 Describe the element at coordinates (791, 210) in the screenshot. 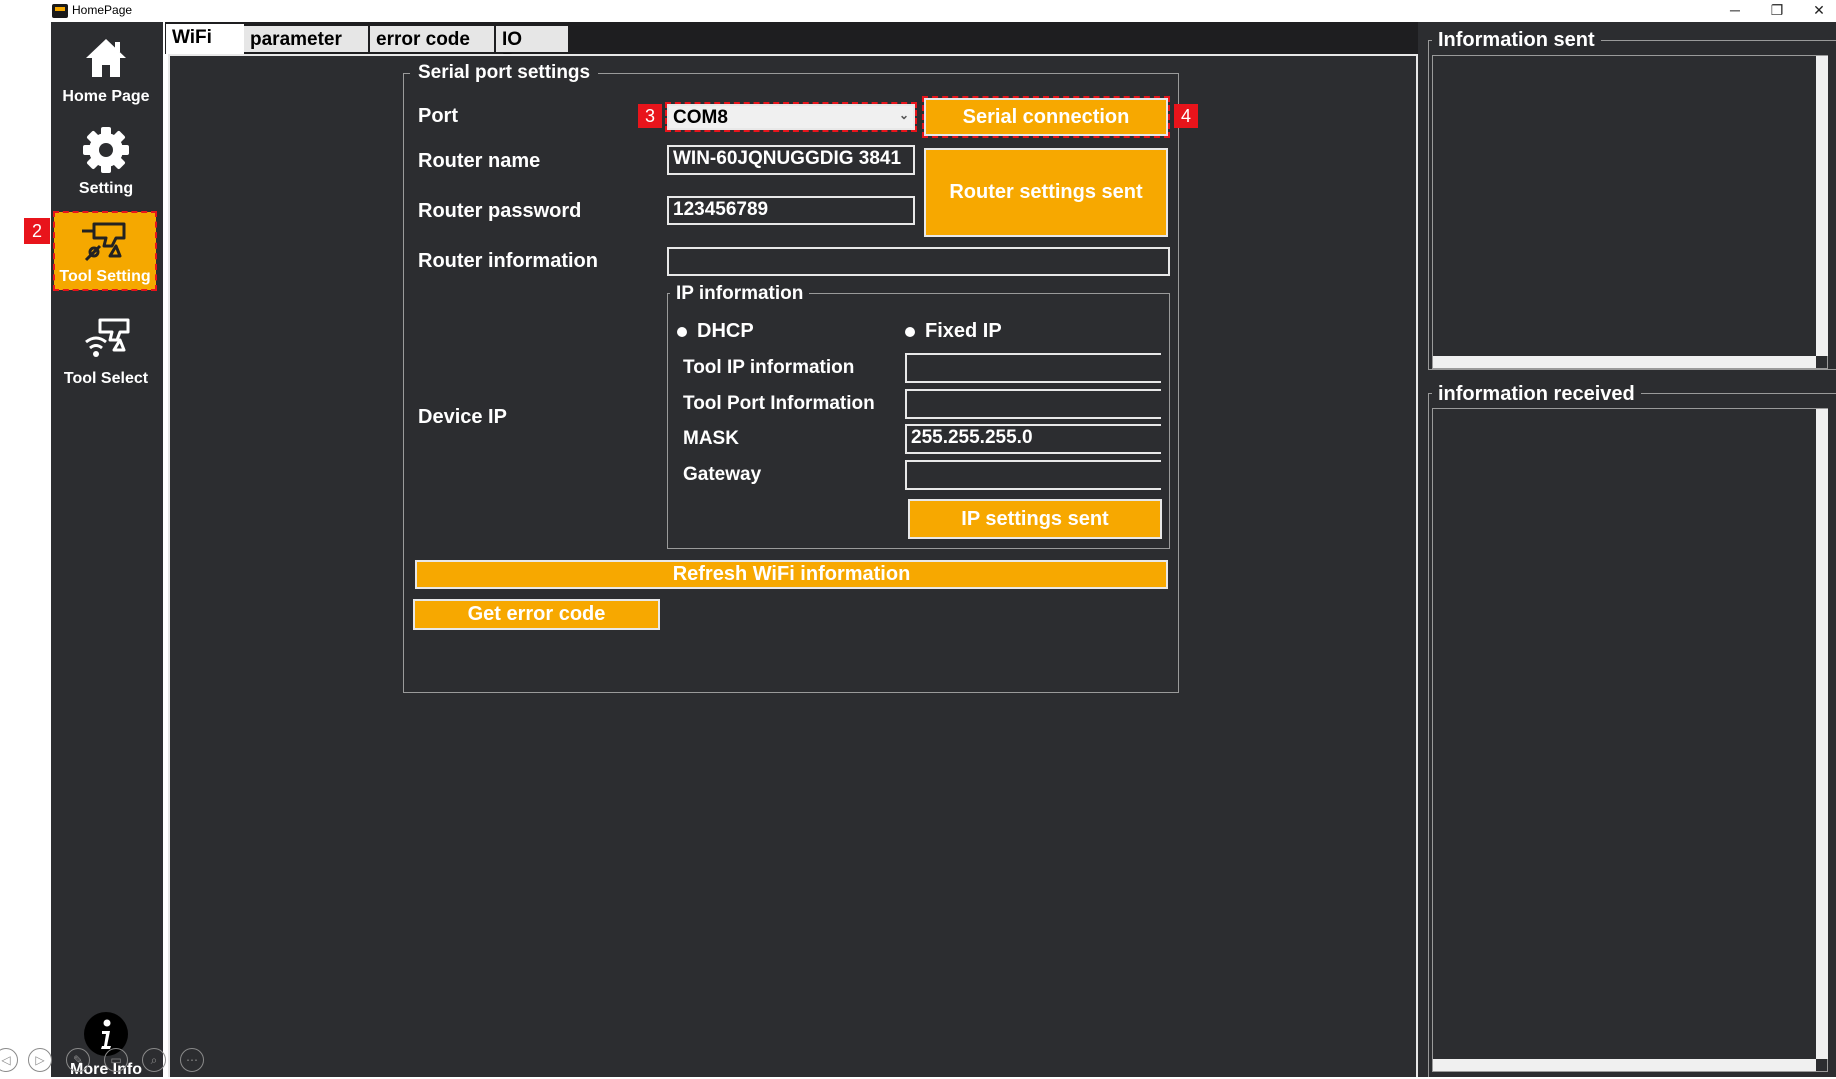

I see `router-password-field: 123456789` at that location.